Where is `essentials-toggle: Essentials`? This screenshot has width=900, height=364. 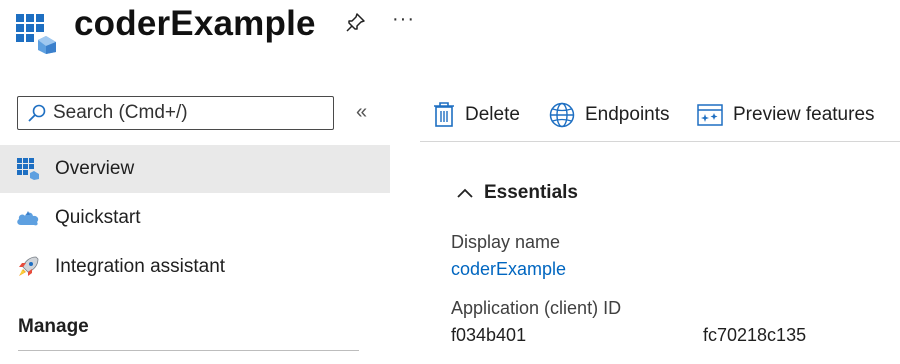 essentials-toggle: Essentials is located at coordinates (517, 193).